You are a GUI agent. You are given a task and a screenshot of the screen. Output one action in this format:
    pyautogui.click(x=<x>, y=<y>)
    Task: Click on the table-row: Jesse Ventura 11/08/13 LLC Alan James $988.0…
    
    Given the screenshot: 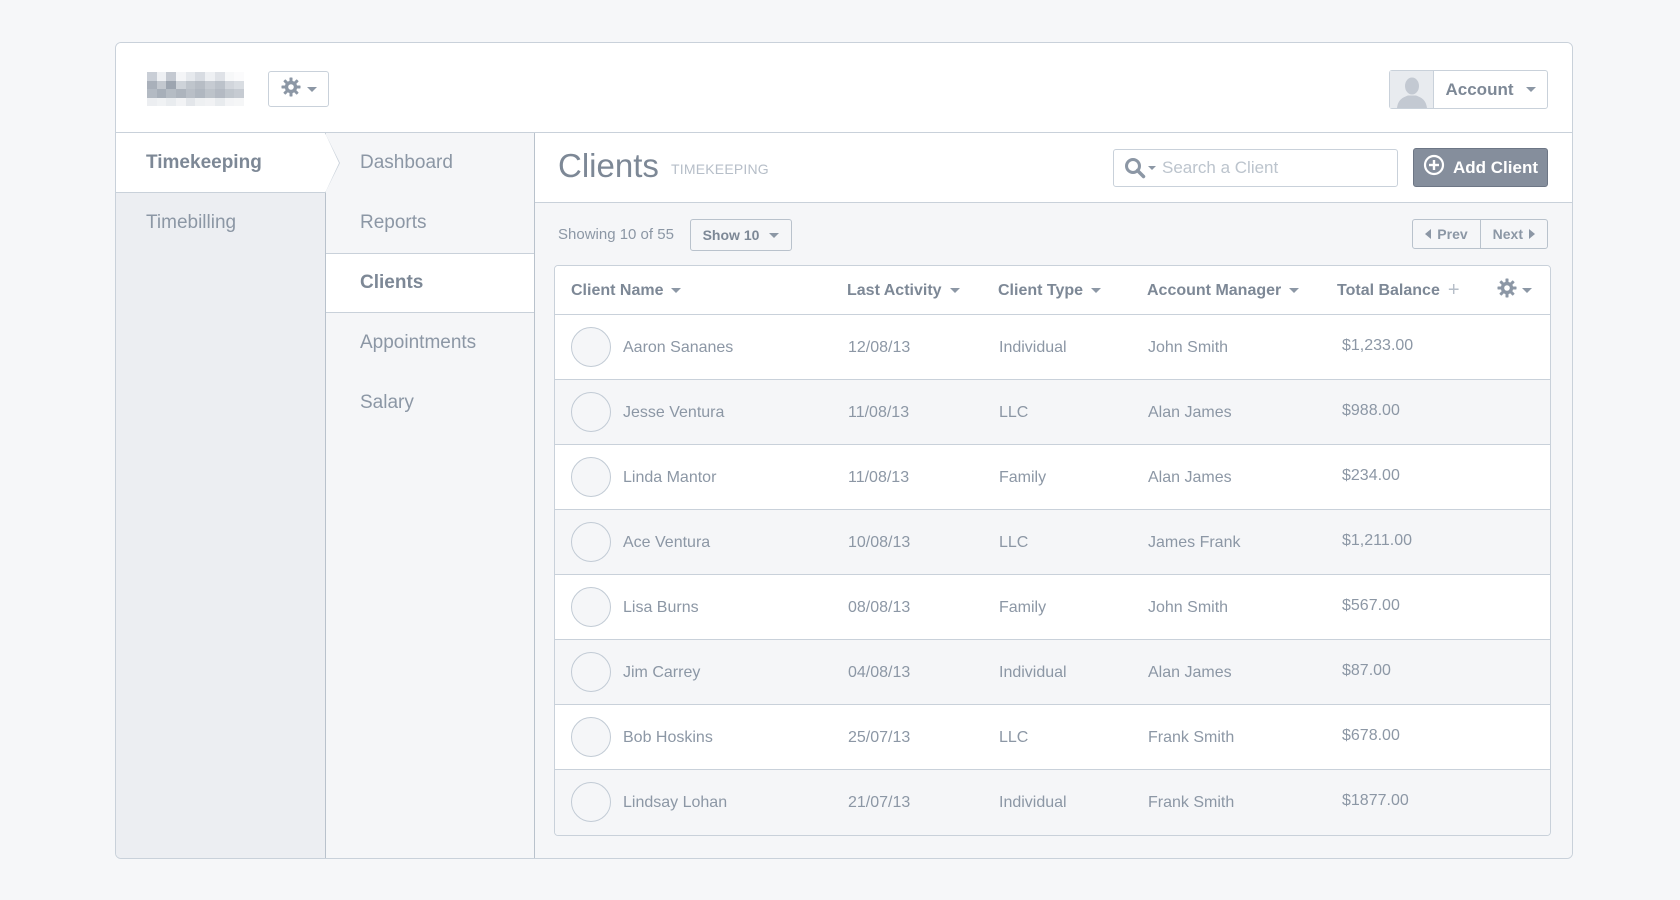 What is the action you would take?
    pyautogui.click(x=1052, y=412)
    